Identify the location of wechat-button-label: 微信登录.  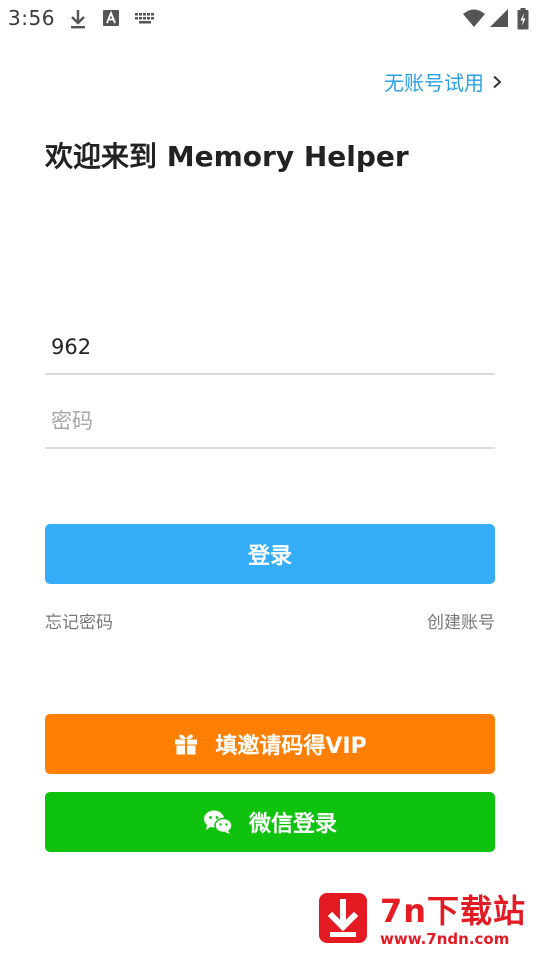
(292, 824).